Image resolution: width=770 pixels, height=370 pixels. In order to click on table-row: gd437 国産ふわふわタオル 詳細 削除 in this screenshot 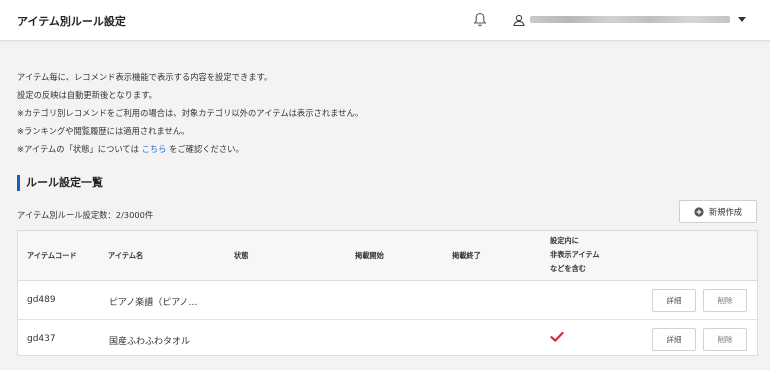, I will do `click(387, 340)`.